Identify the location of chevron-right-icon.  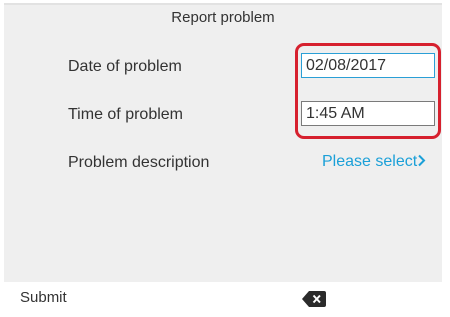
(421, 163).